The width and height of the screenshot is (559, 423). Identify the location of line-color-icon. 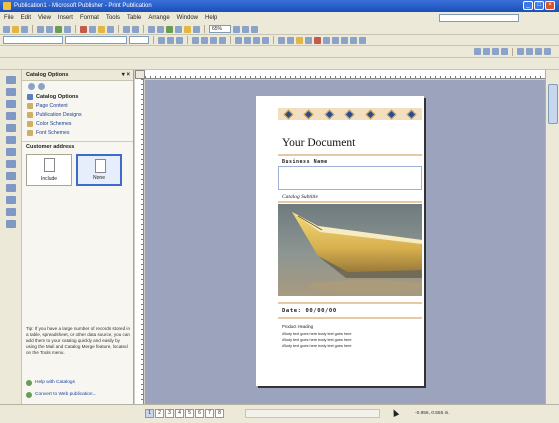
(308, 40).